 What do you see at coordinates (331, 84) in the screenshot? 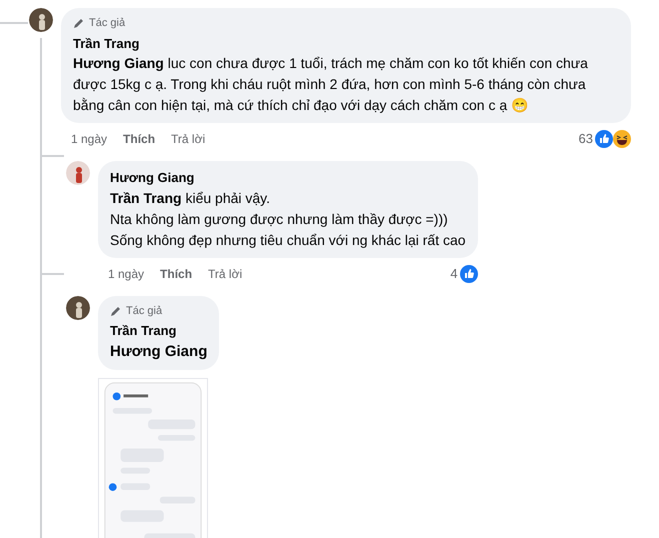
I see `comment-text: Hương Giang luc con chưa được 1 tuổi, trách mẹ chăm con ko tốt khiến con chưa được 15kg c ạ. Trong khi cháu ruột mình 2 đứa, hơn con mình 5-6 tháng còn chưa bằng cân con hiện tại, mà cứ thích chỉ đạo với dạy cách chăm con c ạ 😁` at bounding box center [331, 84].